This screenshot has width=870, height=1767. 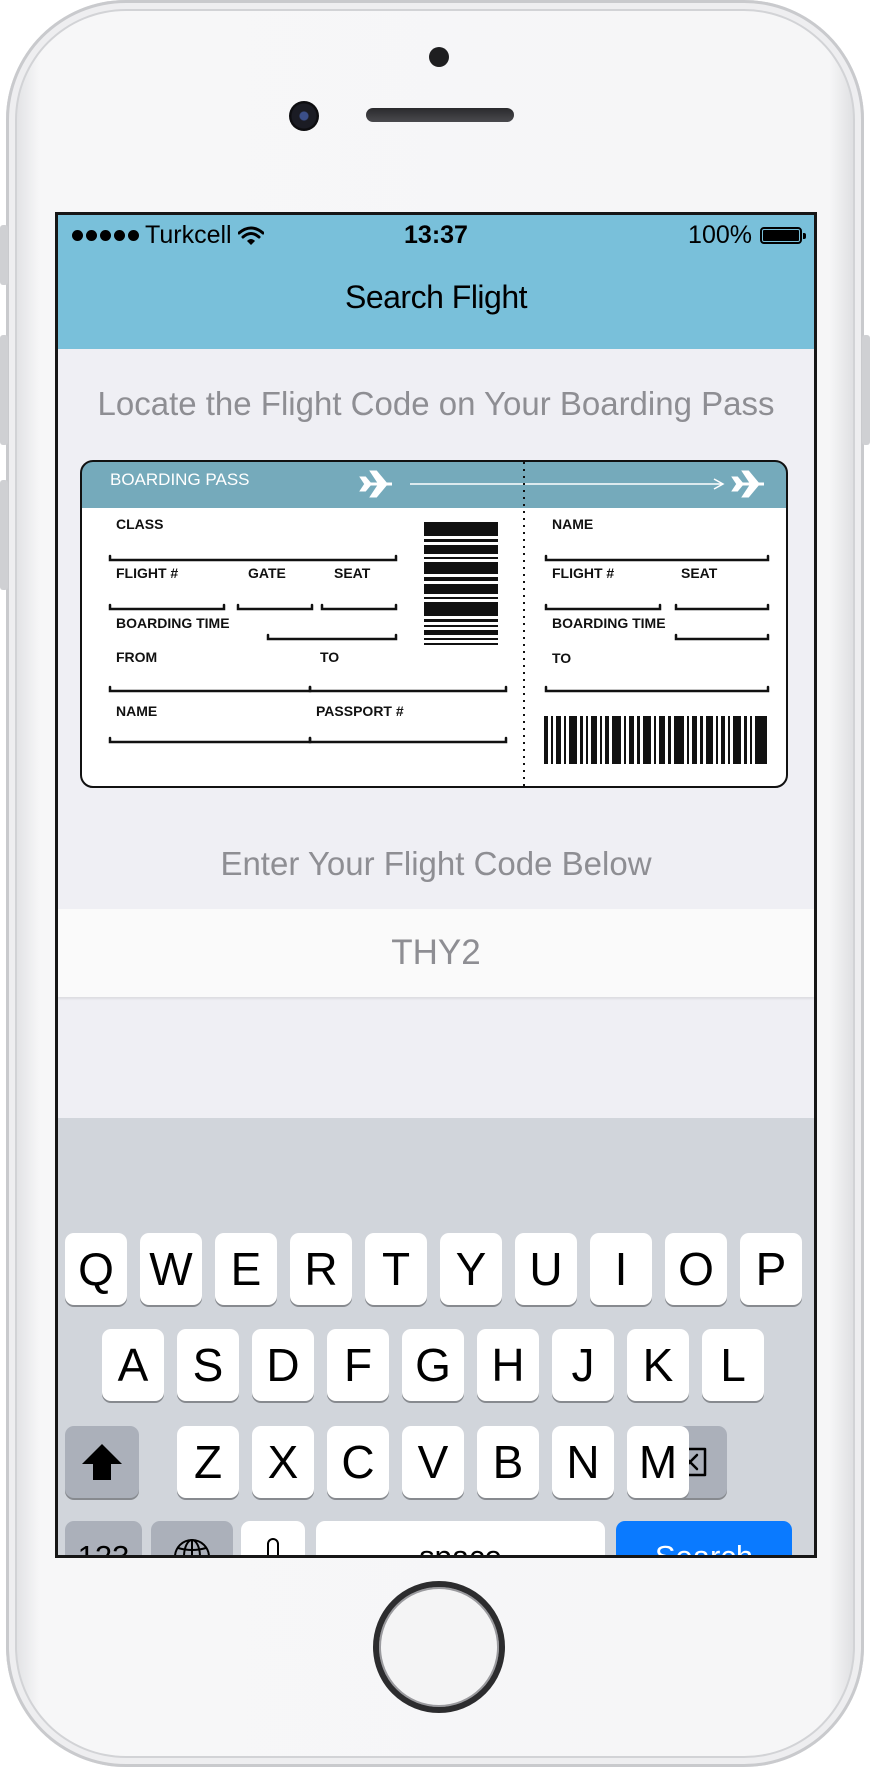 I want to click on stub-label-to: TO, so click(x=561, y=658).